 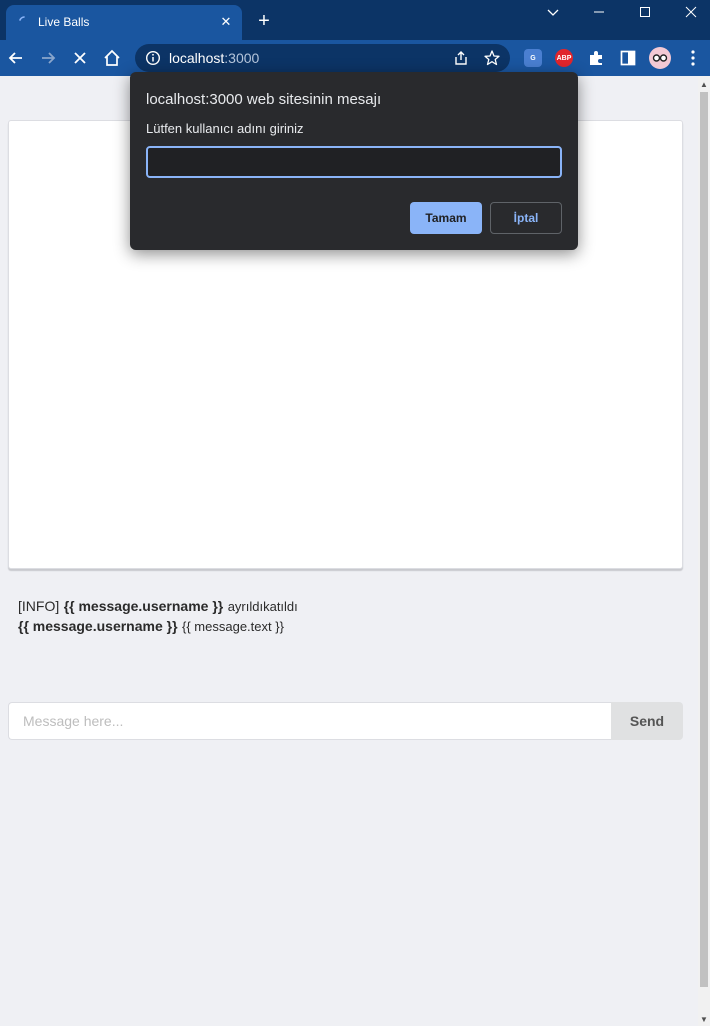 What do you see at coordinates (564, 58) in the screenshot?
I see `adblock-extension-icon: ABP` at bounding box center [564, 58].